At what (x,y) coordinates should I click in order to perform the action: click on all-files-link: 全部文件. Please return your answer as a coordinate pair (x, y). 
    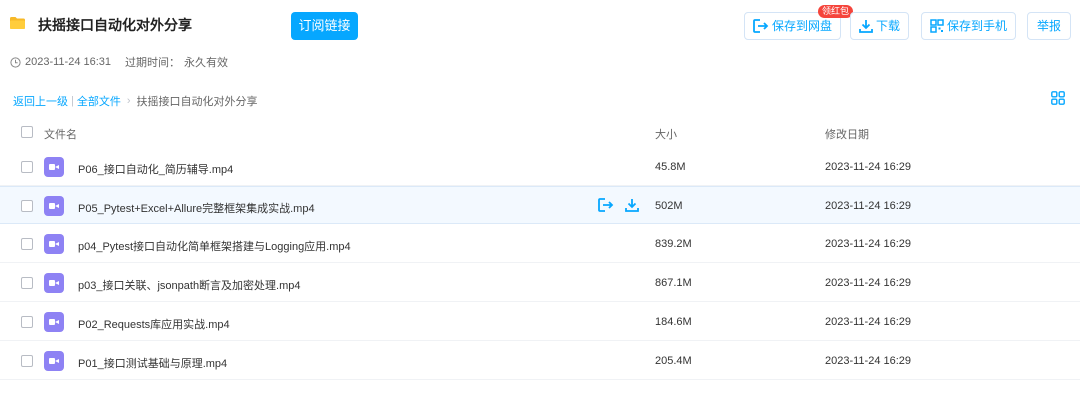
    Looking at the image, I should click on (99, 101).